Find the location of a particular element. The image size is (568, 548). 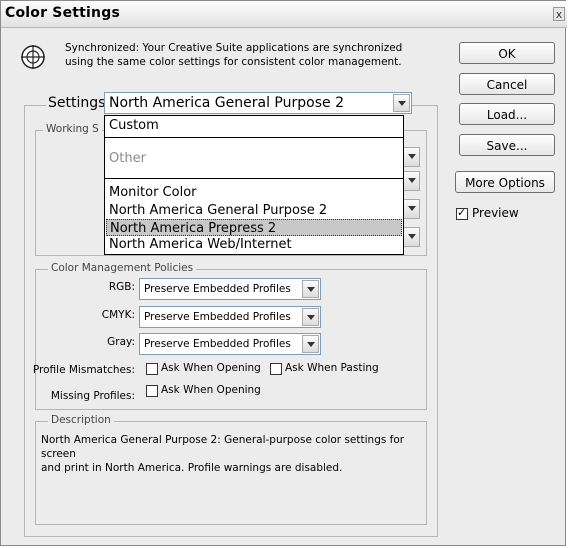

color-management-label: Color Management Policies is located at coordinates (122, 268).